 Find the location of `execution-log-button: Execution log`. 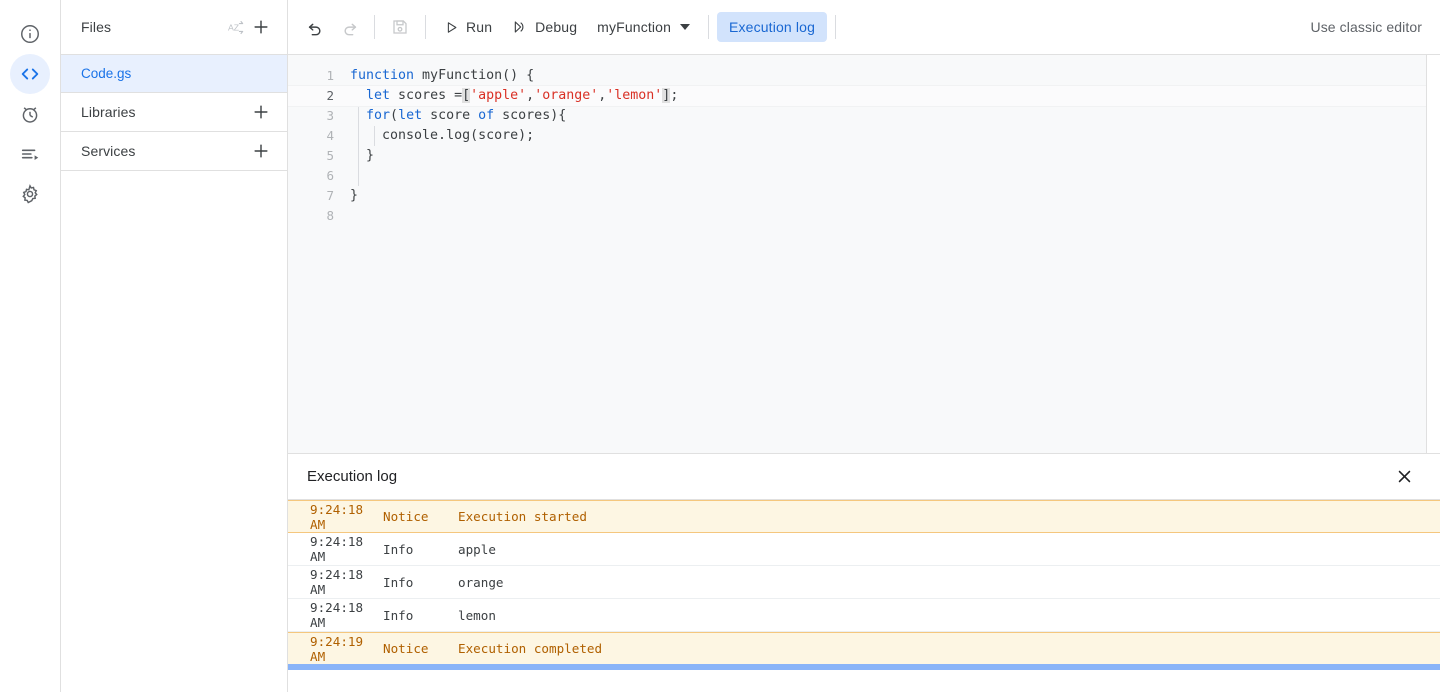

execution-log-button: Execution log is located at coordinates (772, 27).